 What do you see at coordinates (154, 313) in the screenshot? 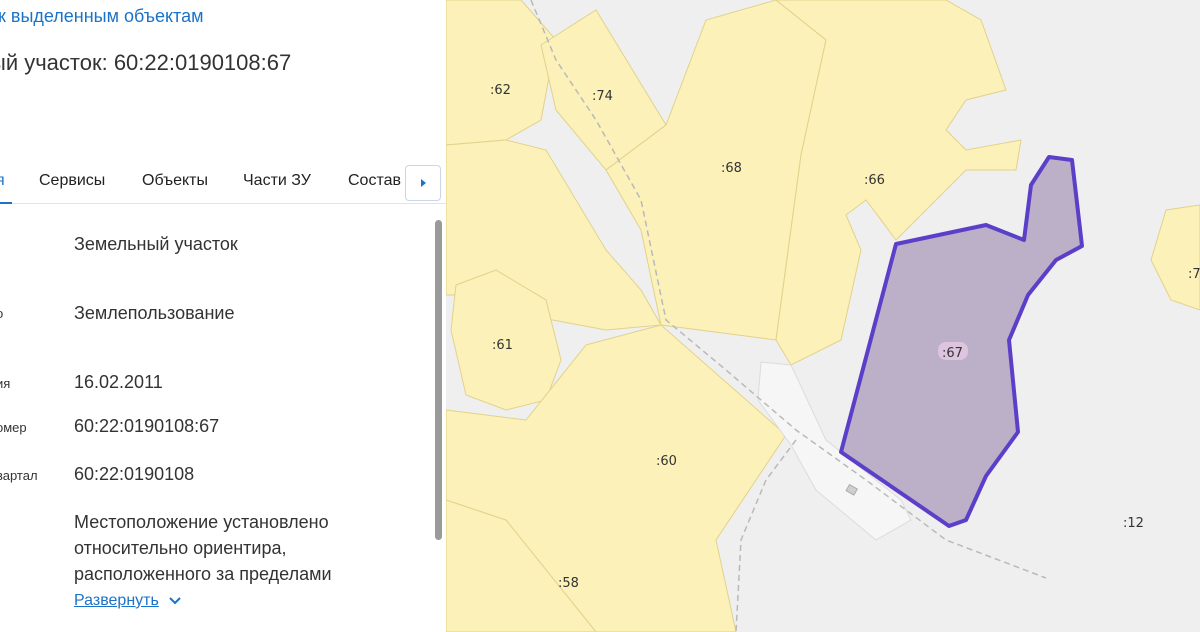
I see `row-value-subtype: Землепользование` at bounding box center [154, 313].